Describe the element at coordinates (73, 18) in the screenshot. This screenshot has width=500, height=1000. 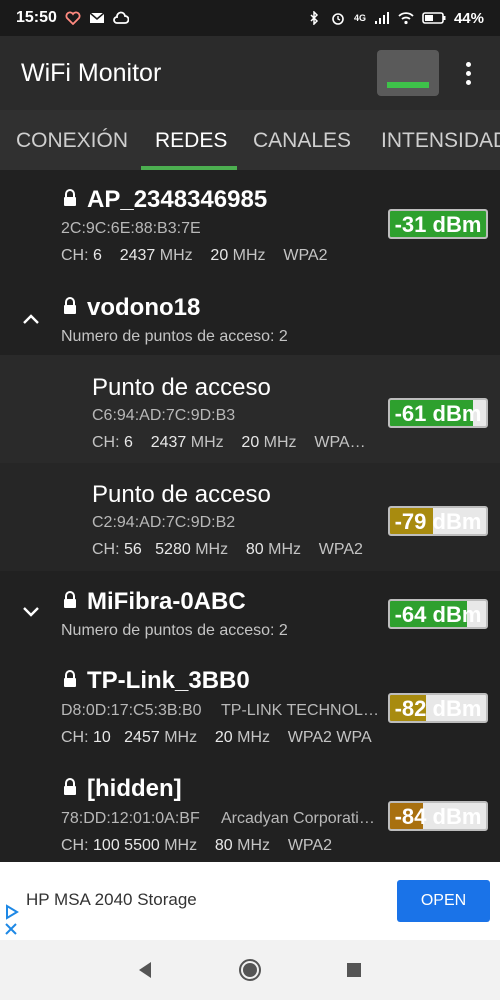
I see `heart-icon` at that location.